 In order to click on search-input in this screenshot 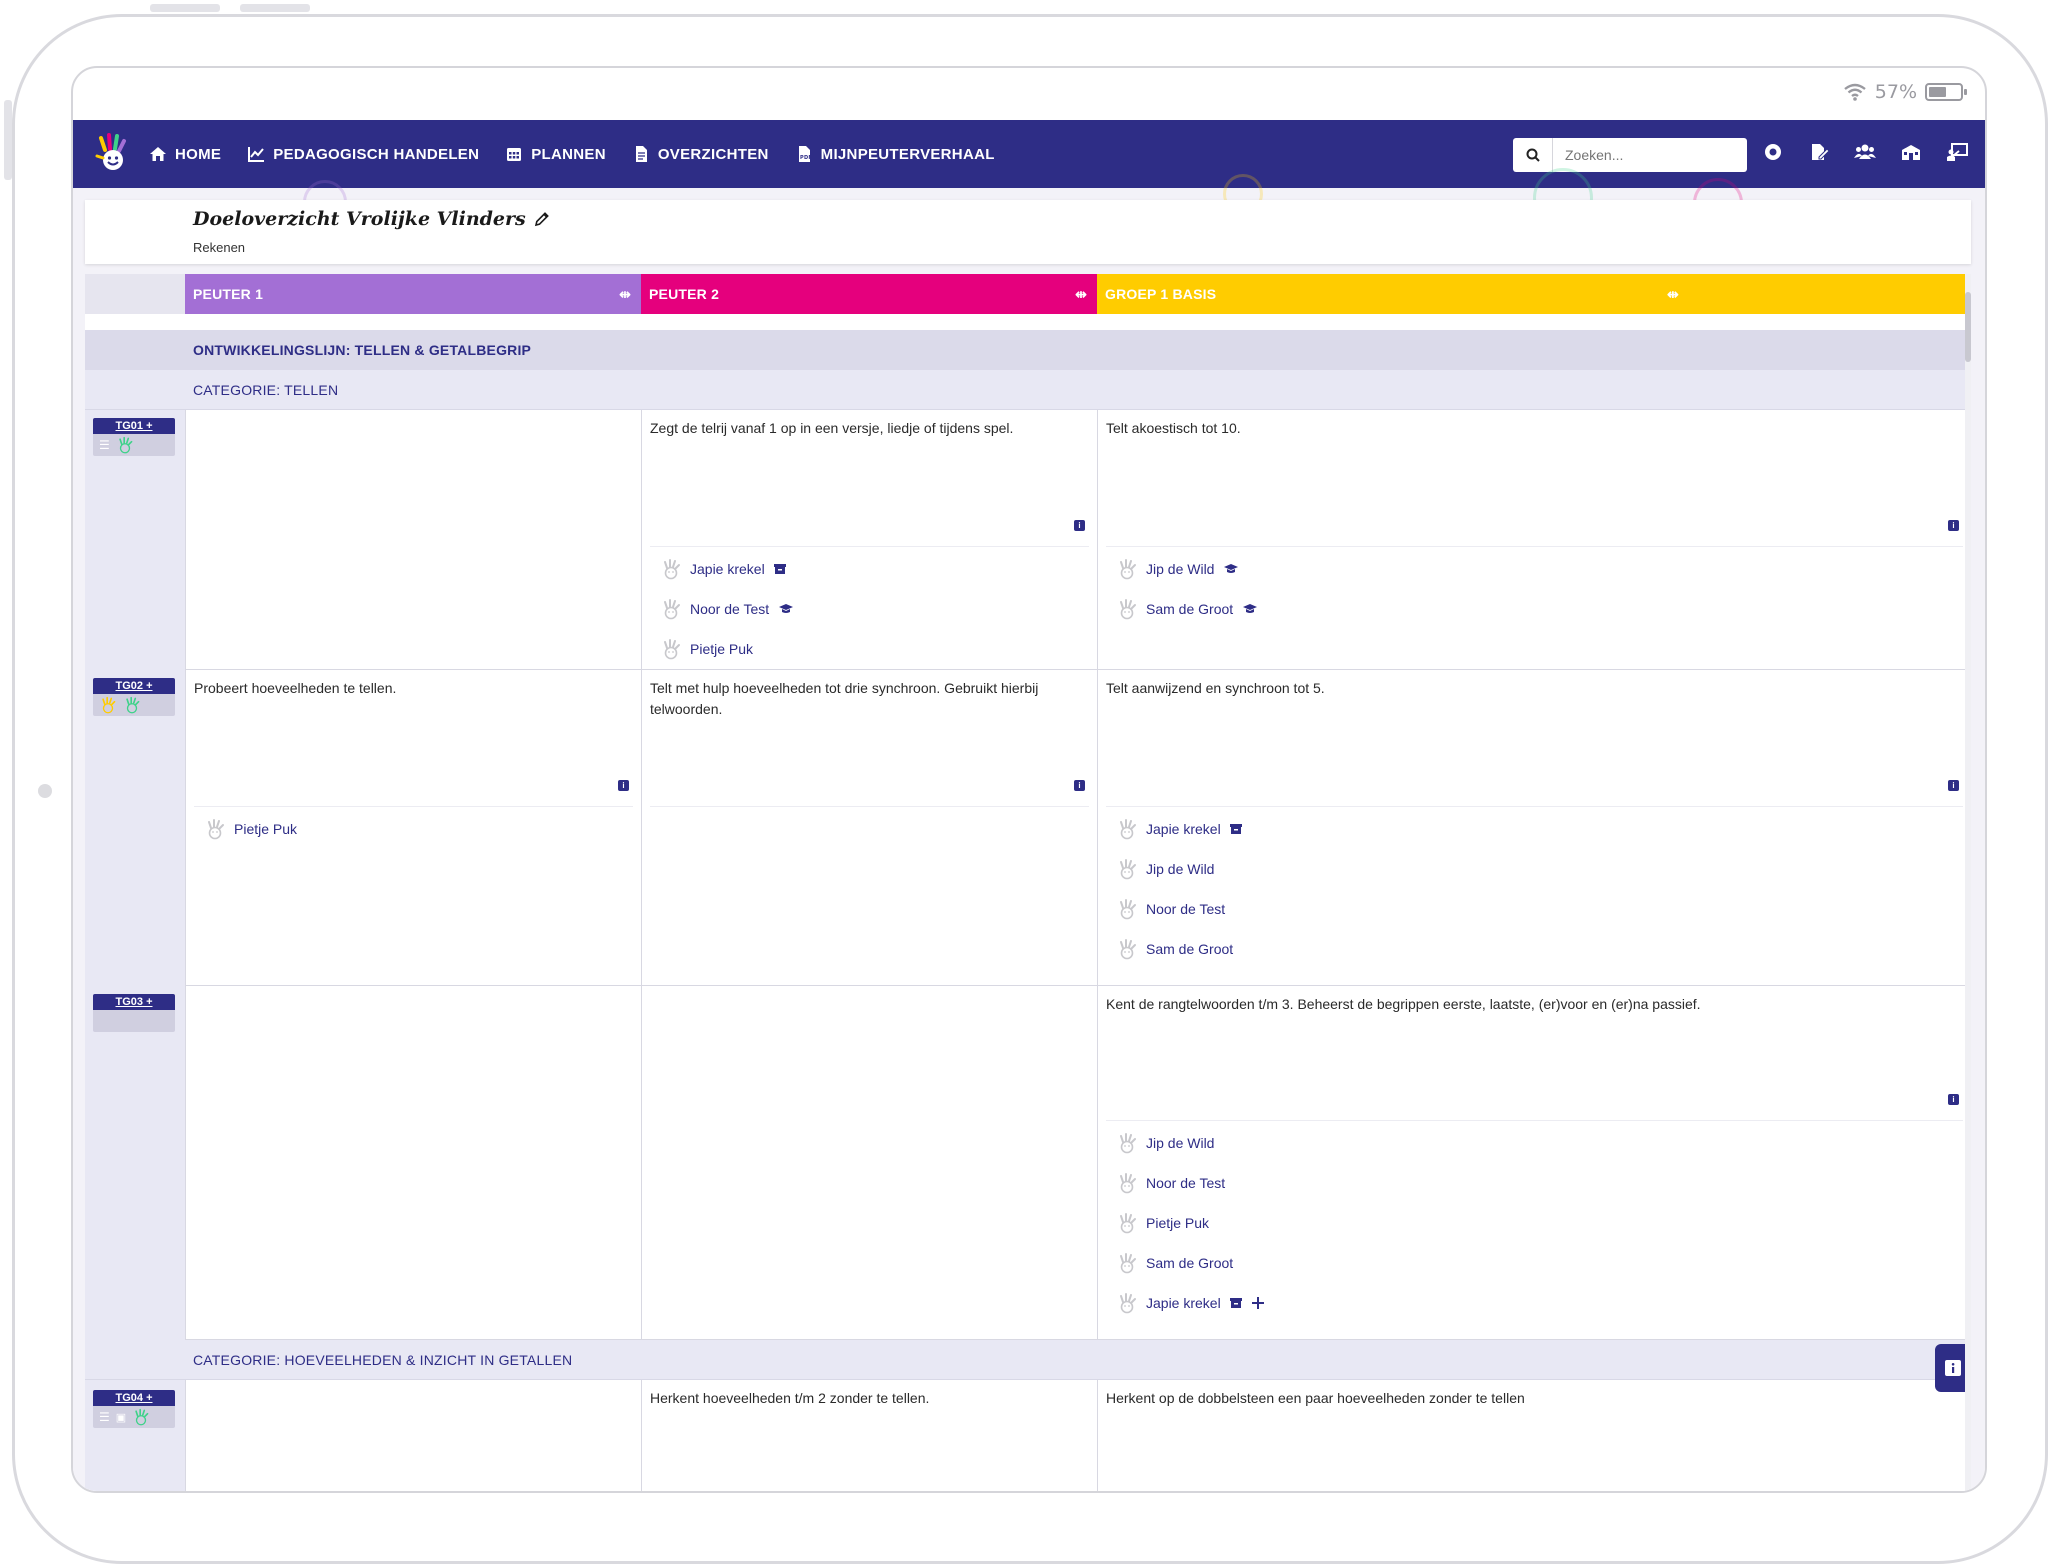, I will do `click(1650, 155)`.